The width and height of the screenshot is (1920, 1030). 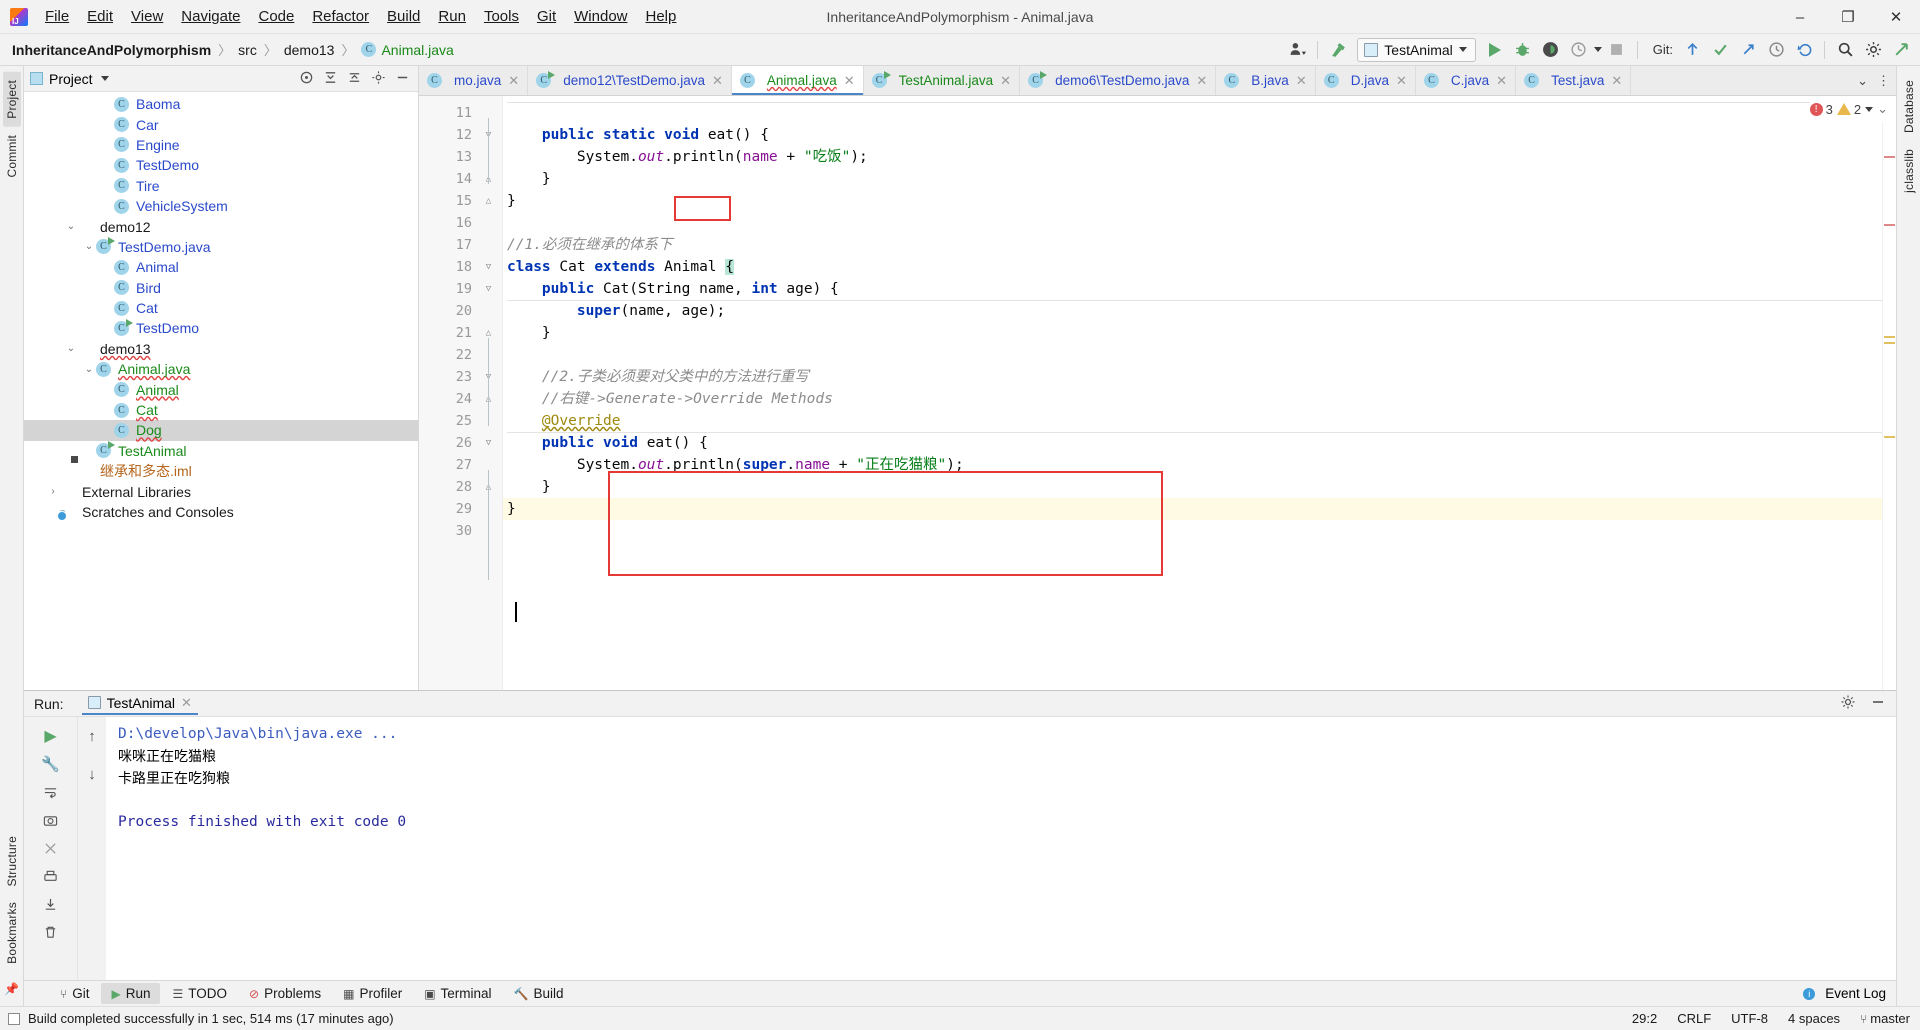 What do you see at coordinates (221, 186) in the screenshot?
I see `tree-node-tire: ·C Tire` at bounding box center [221, 186].